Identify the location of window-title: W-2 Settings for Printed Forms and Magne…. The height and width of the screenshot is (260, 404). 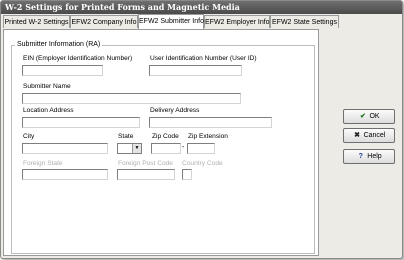
(122, 7).